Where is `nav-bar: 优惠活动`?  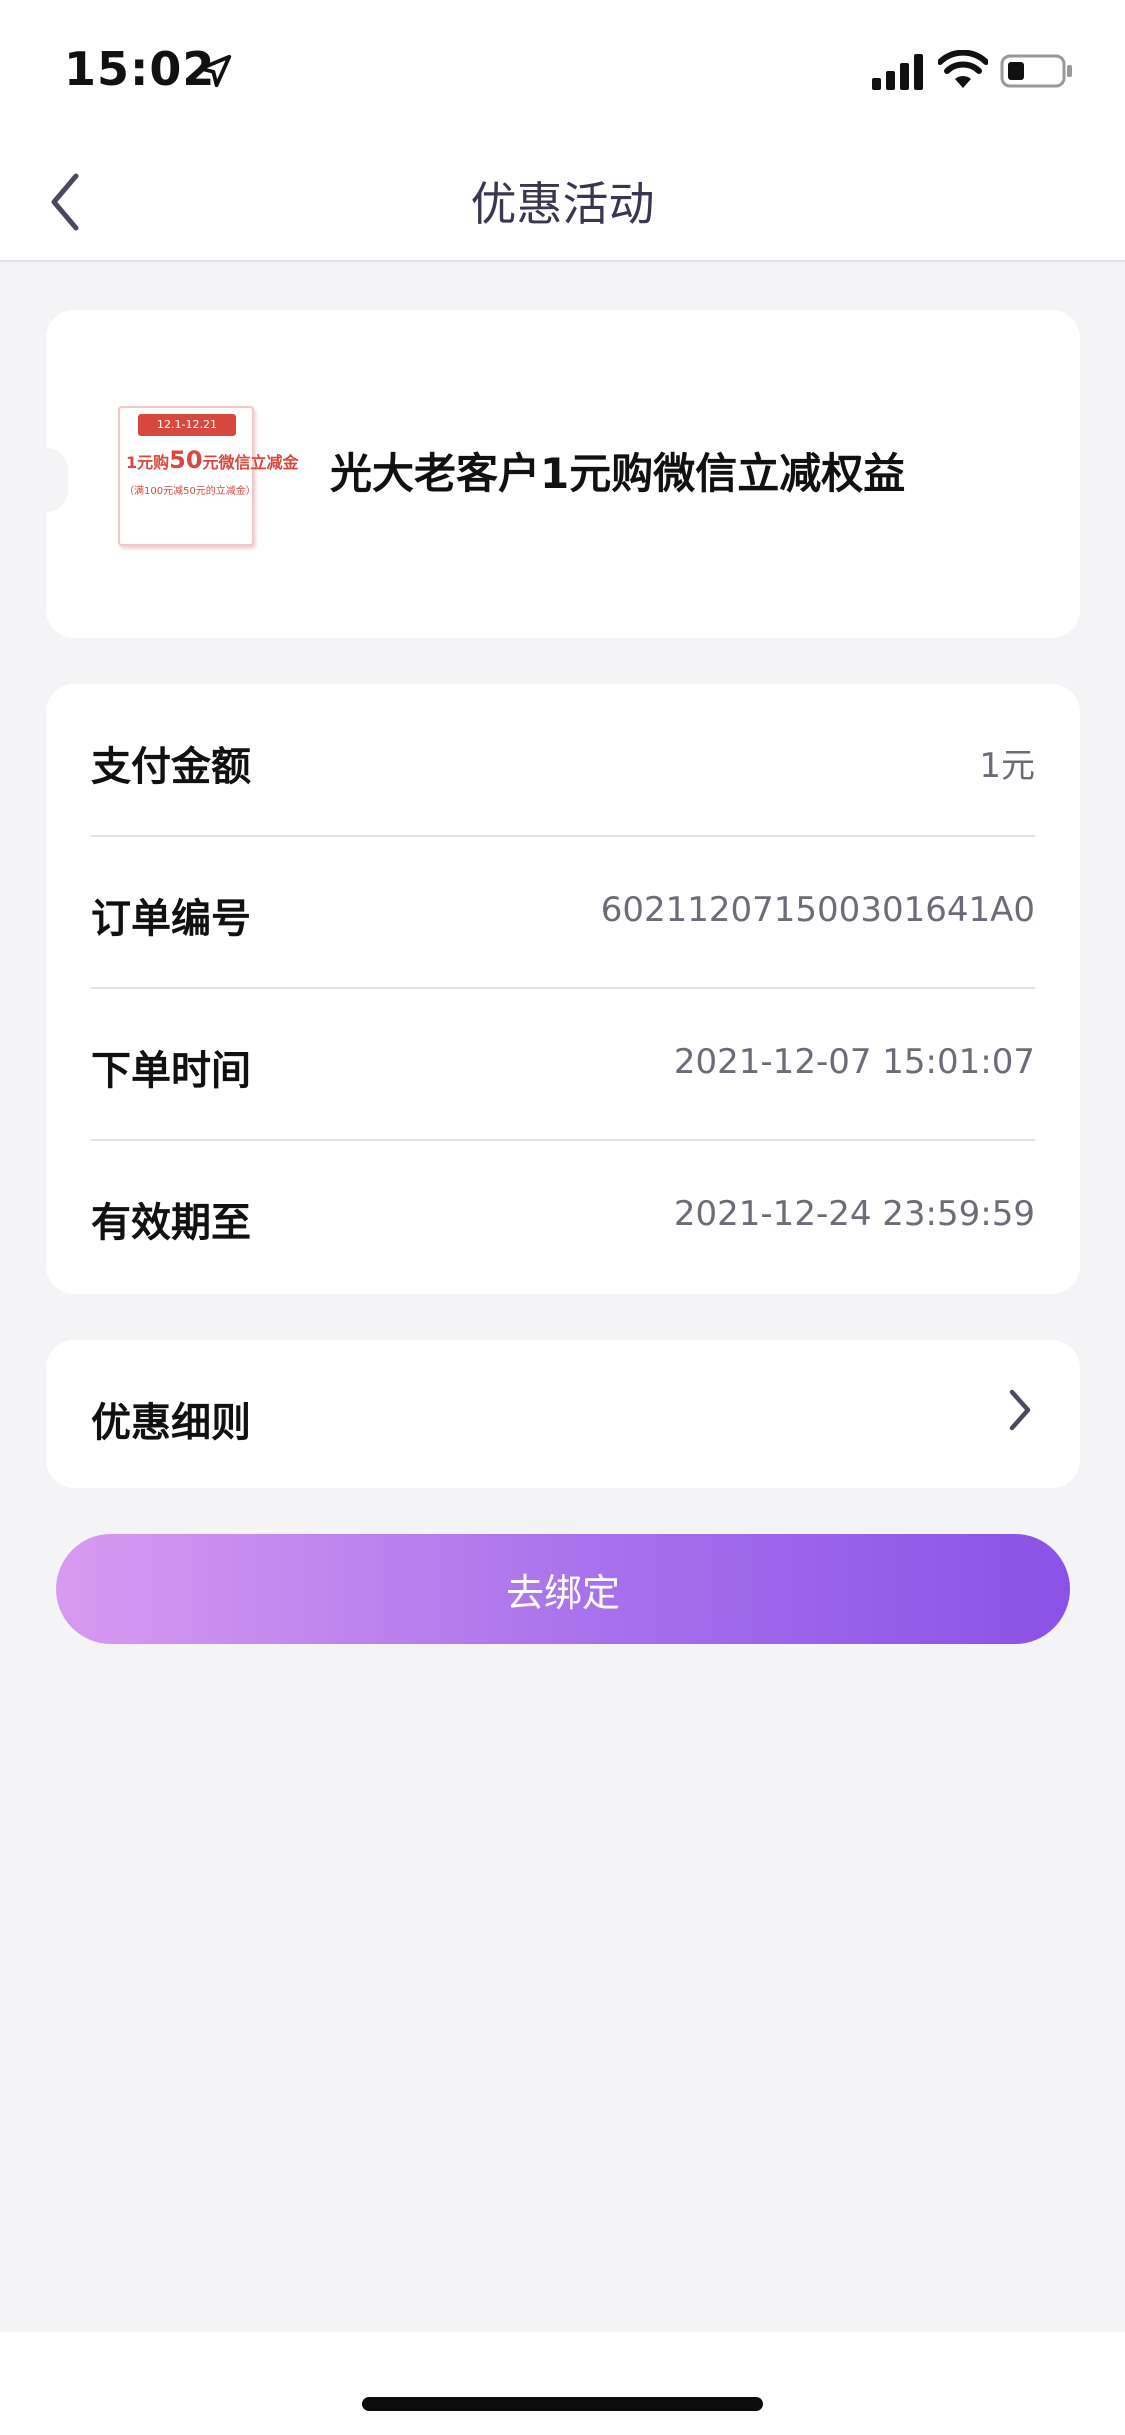
nav-bar: 优惠活动 is located at coordinates (562, 201).